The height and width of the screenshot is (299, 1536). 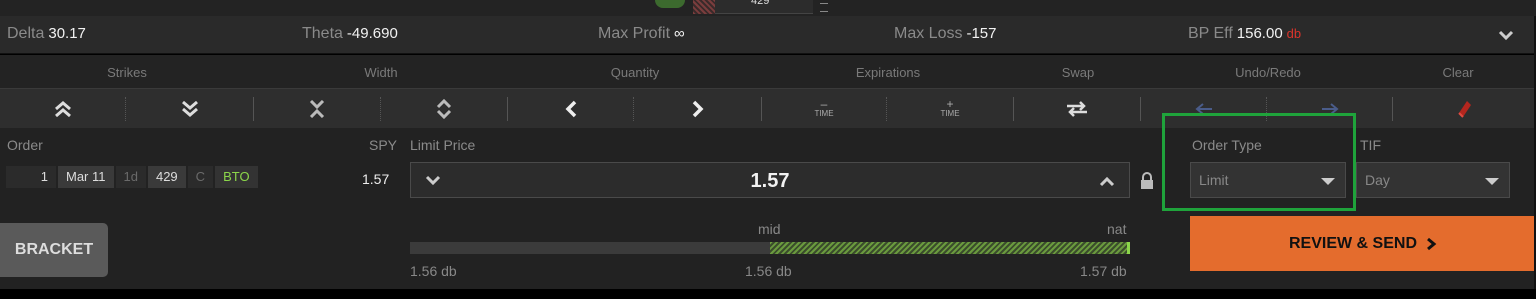 I want to click on max-profit-stat: Max Profit ∞, so click(x=641, y=34).